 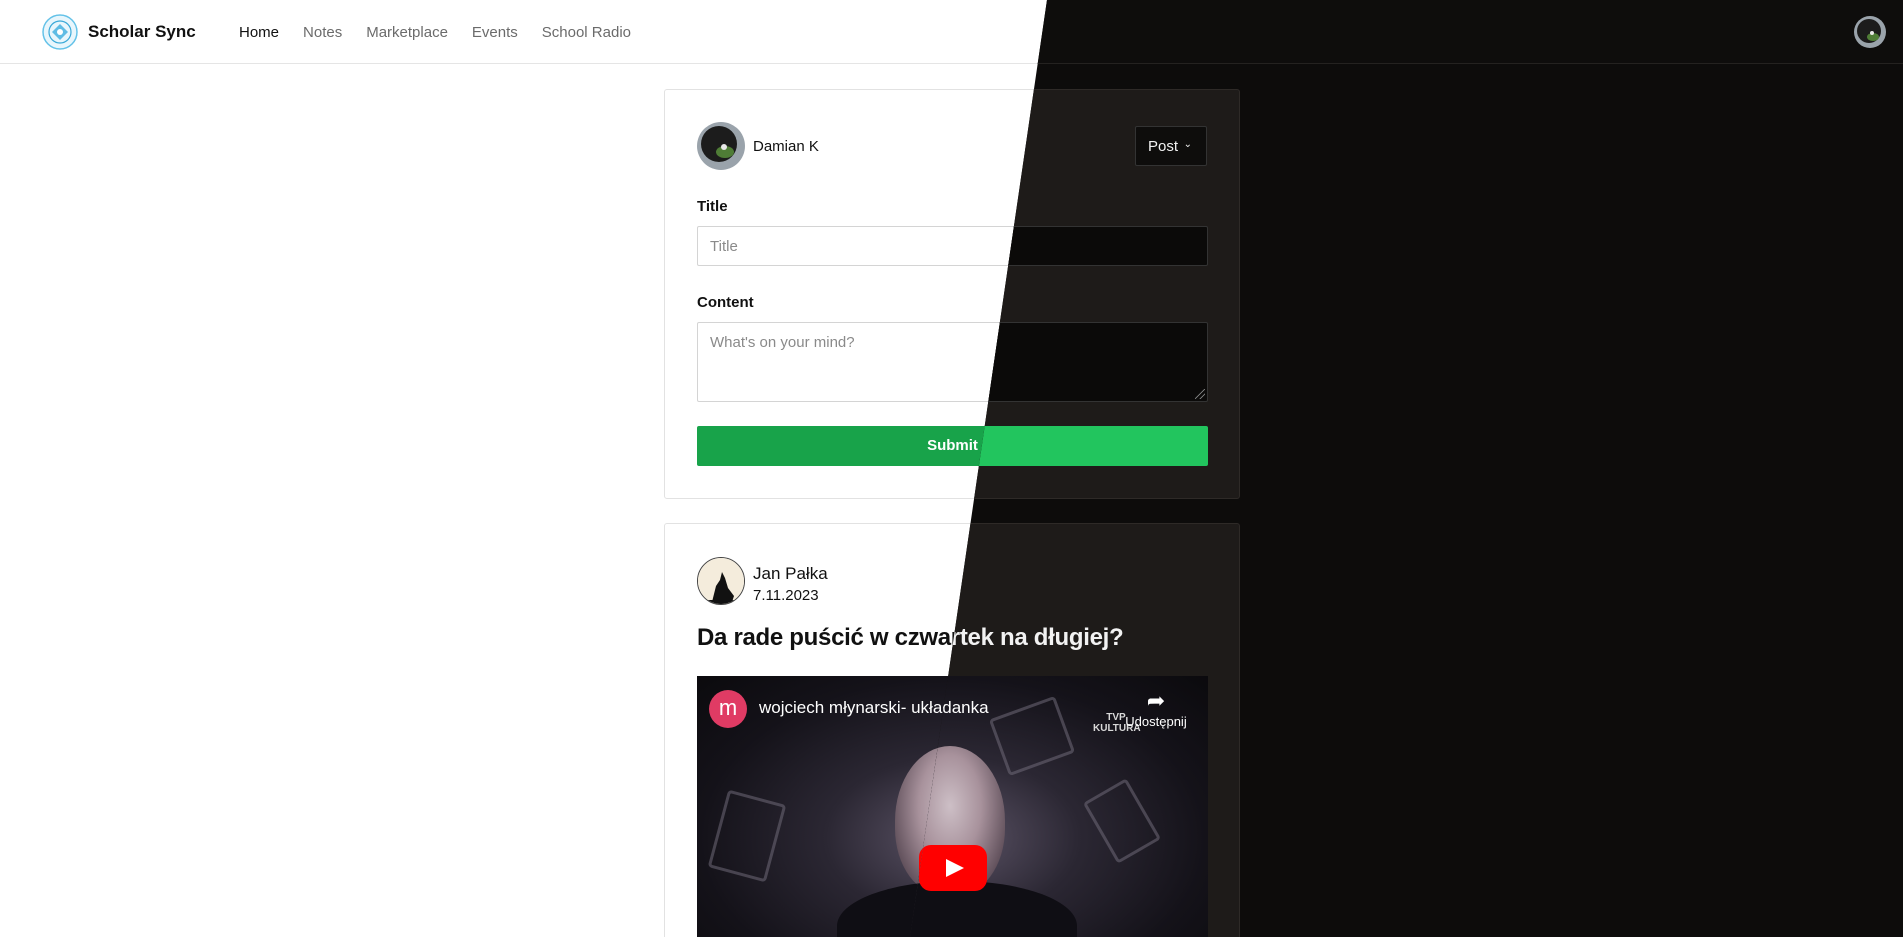 I want to click on brand-name: Scholar Sync, so click(x=142, y=32).